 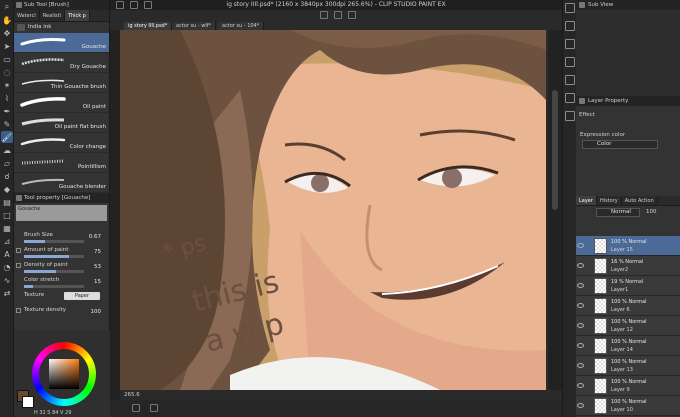 I want to click on layer-row: 100 % Normal Layer 15, so click(x=628, y=246).